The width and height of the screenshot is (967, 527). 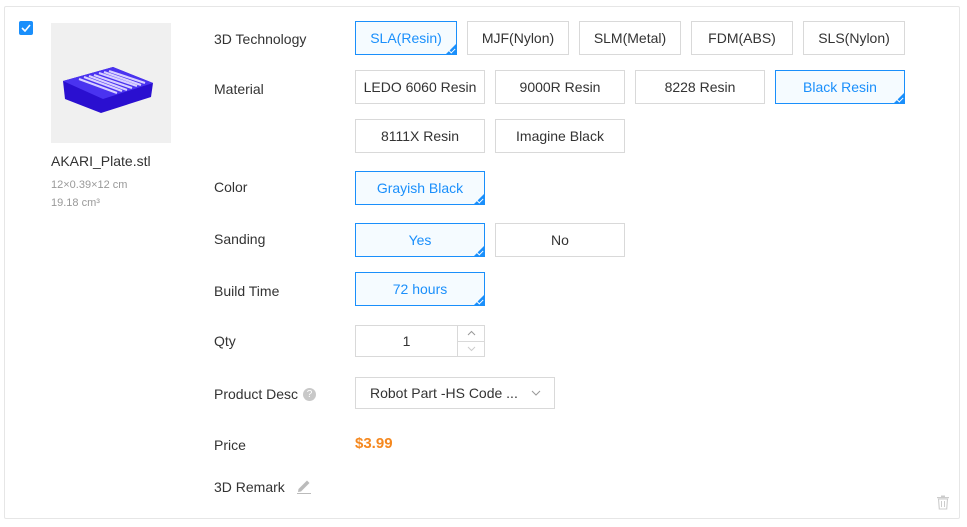 I want to click on technology-label: 3D Technology, so click(x=260, y=39).